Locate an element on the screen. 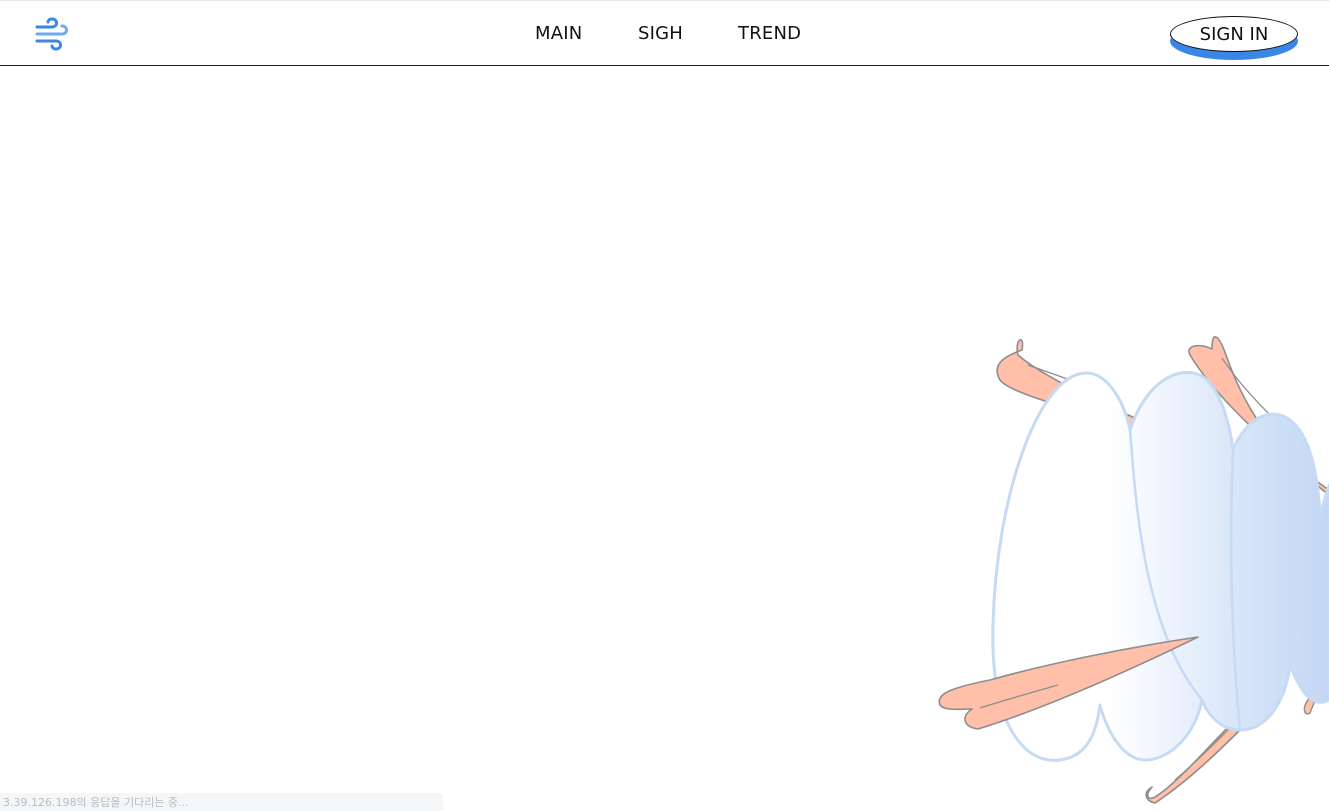 Image resolution: width=1329 pixels, height=811 pixels. top-navigation-bar: MAIN SIGH TREND SIGN IN is located at coordinates (664, 33).